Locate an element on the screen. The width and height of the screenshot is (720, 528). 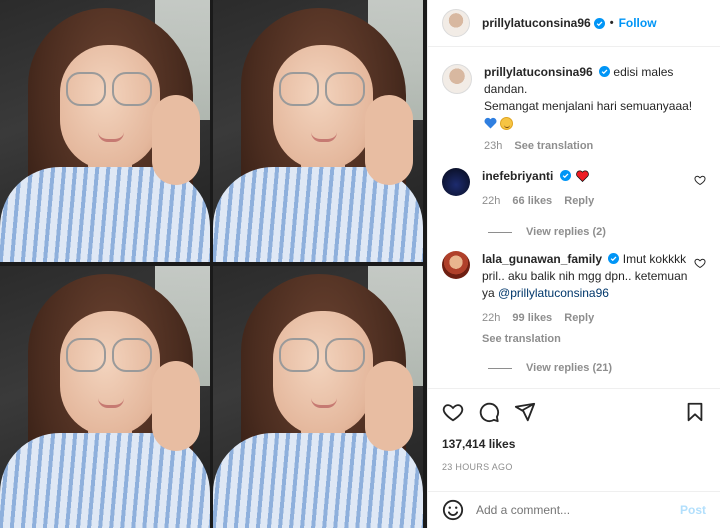
comment-item: inefebriyanti 22h 66 likes Reply is located at coordinates (574, 189).